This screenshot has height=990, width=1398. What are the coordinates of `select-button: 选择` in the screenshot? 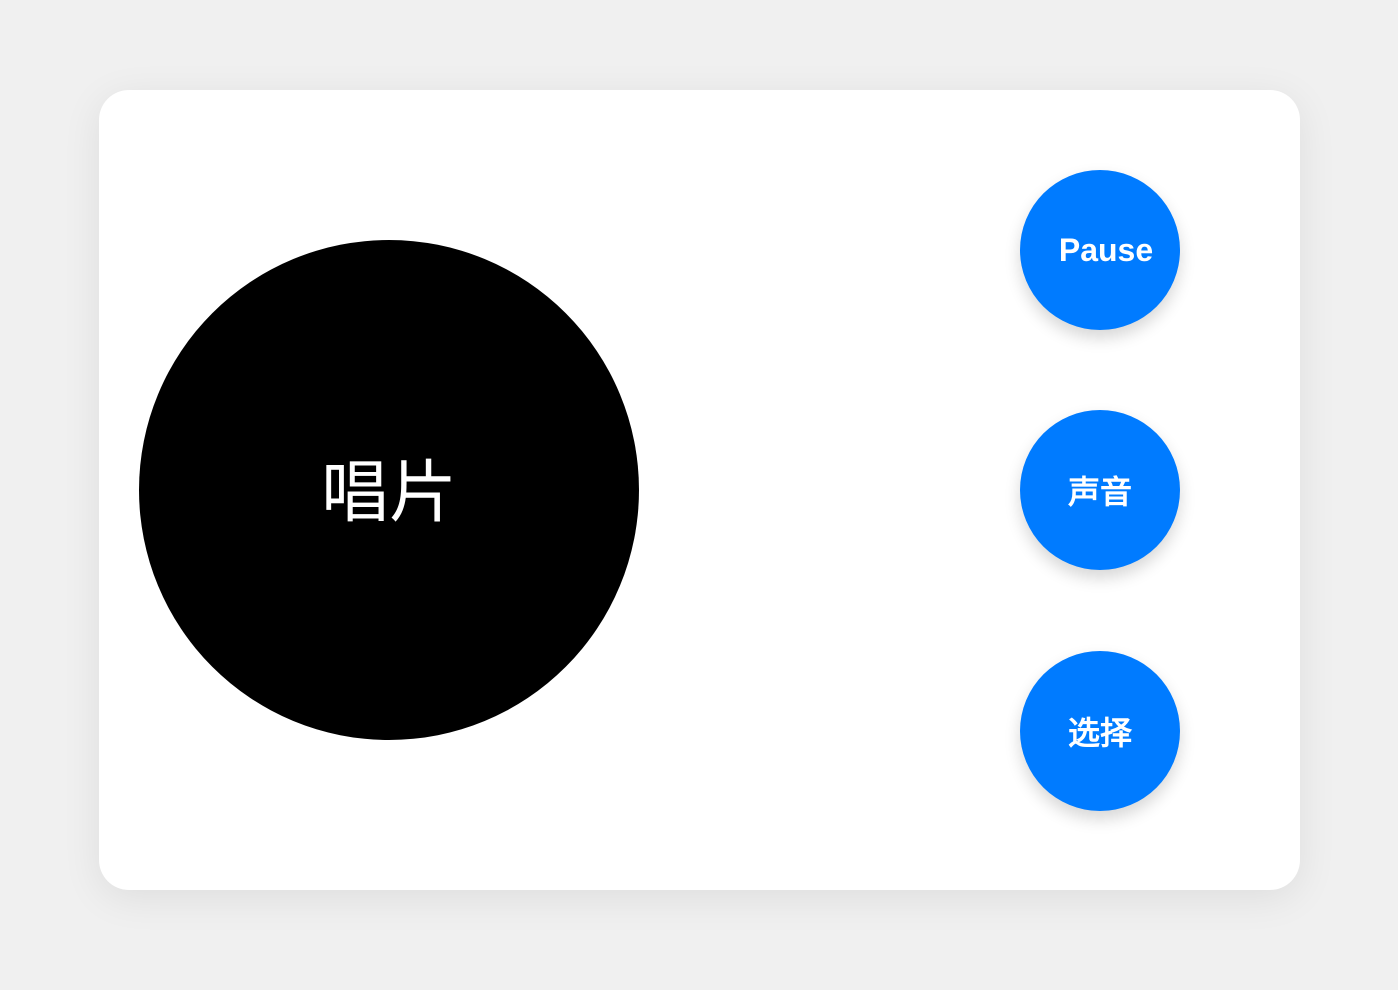 It's located at (1100, 731).